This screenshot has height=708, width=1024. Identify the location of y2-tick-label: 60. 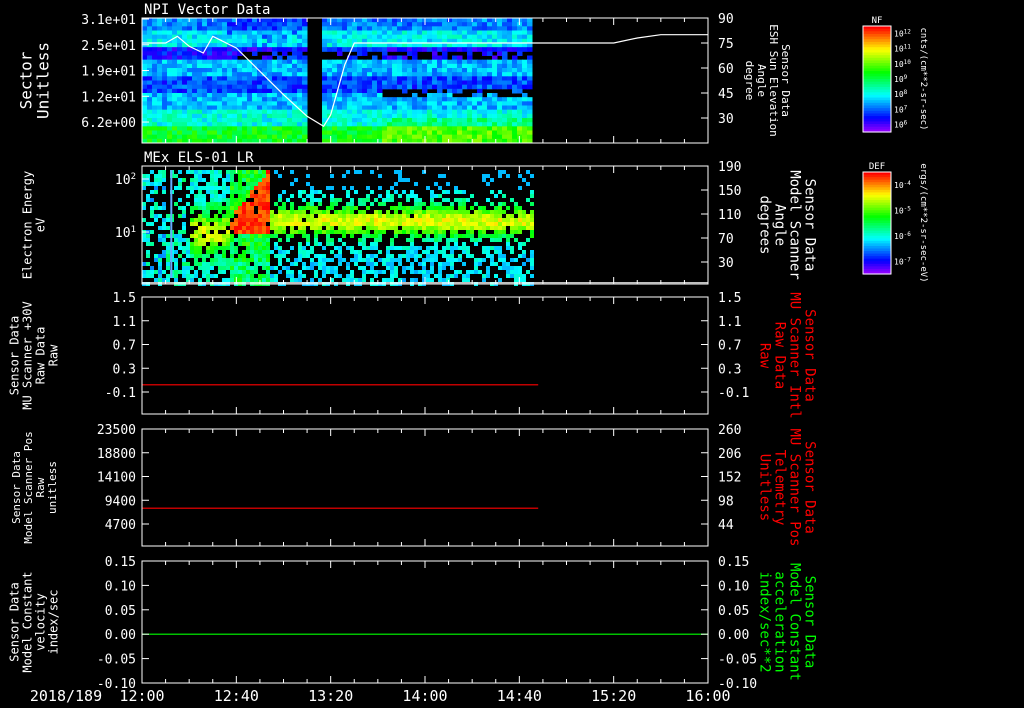
(726, 69).